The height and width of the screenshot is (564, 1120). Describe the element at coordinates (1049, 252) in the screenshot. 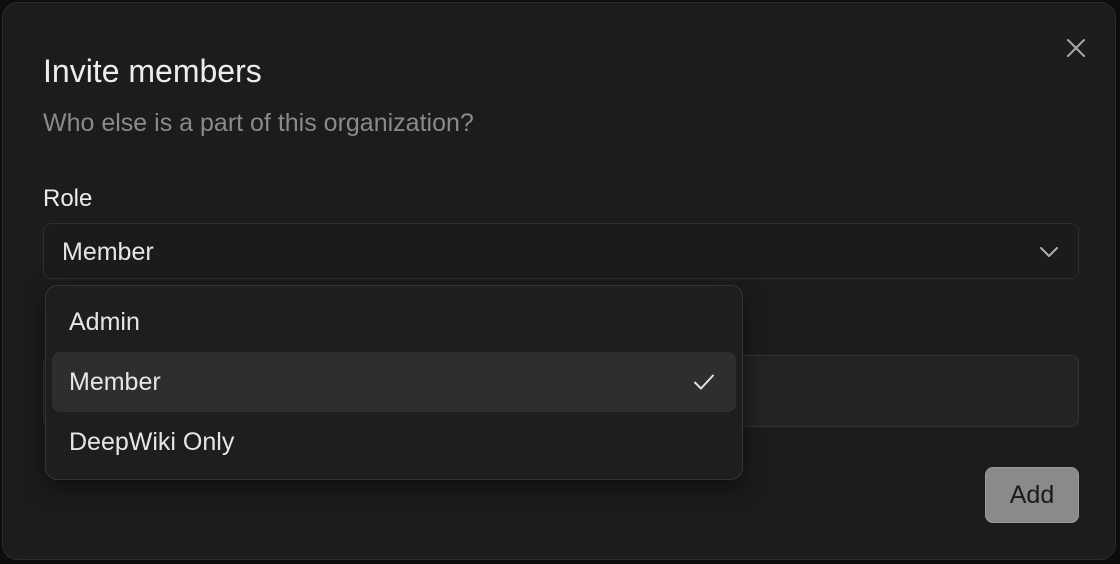

I see `chevron-down-icon` at that location.